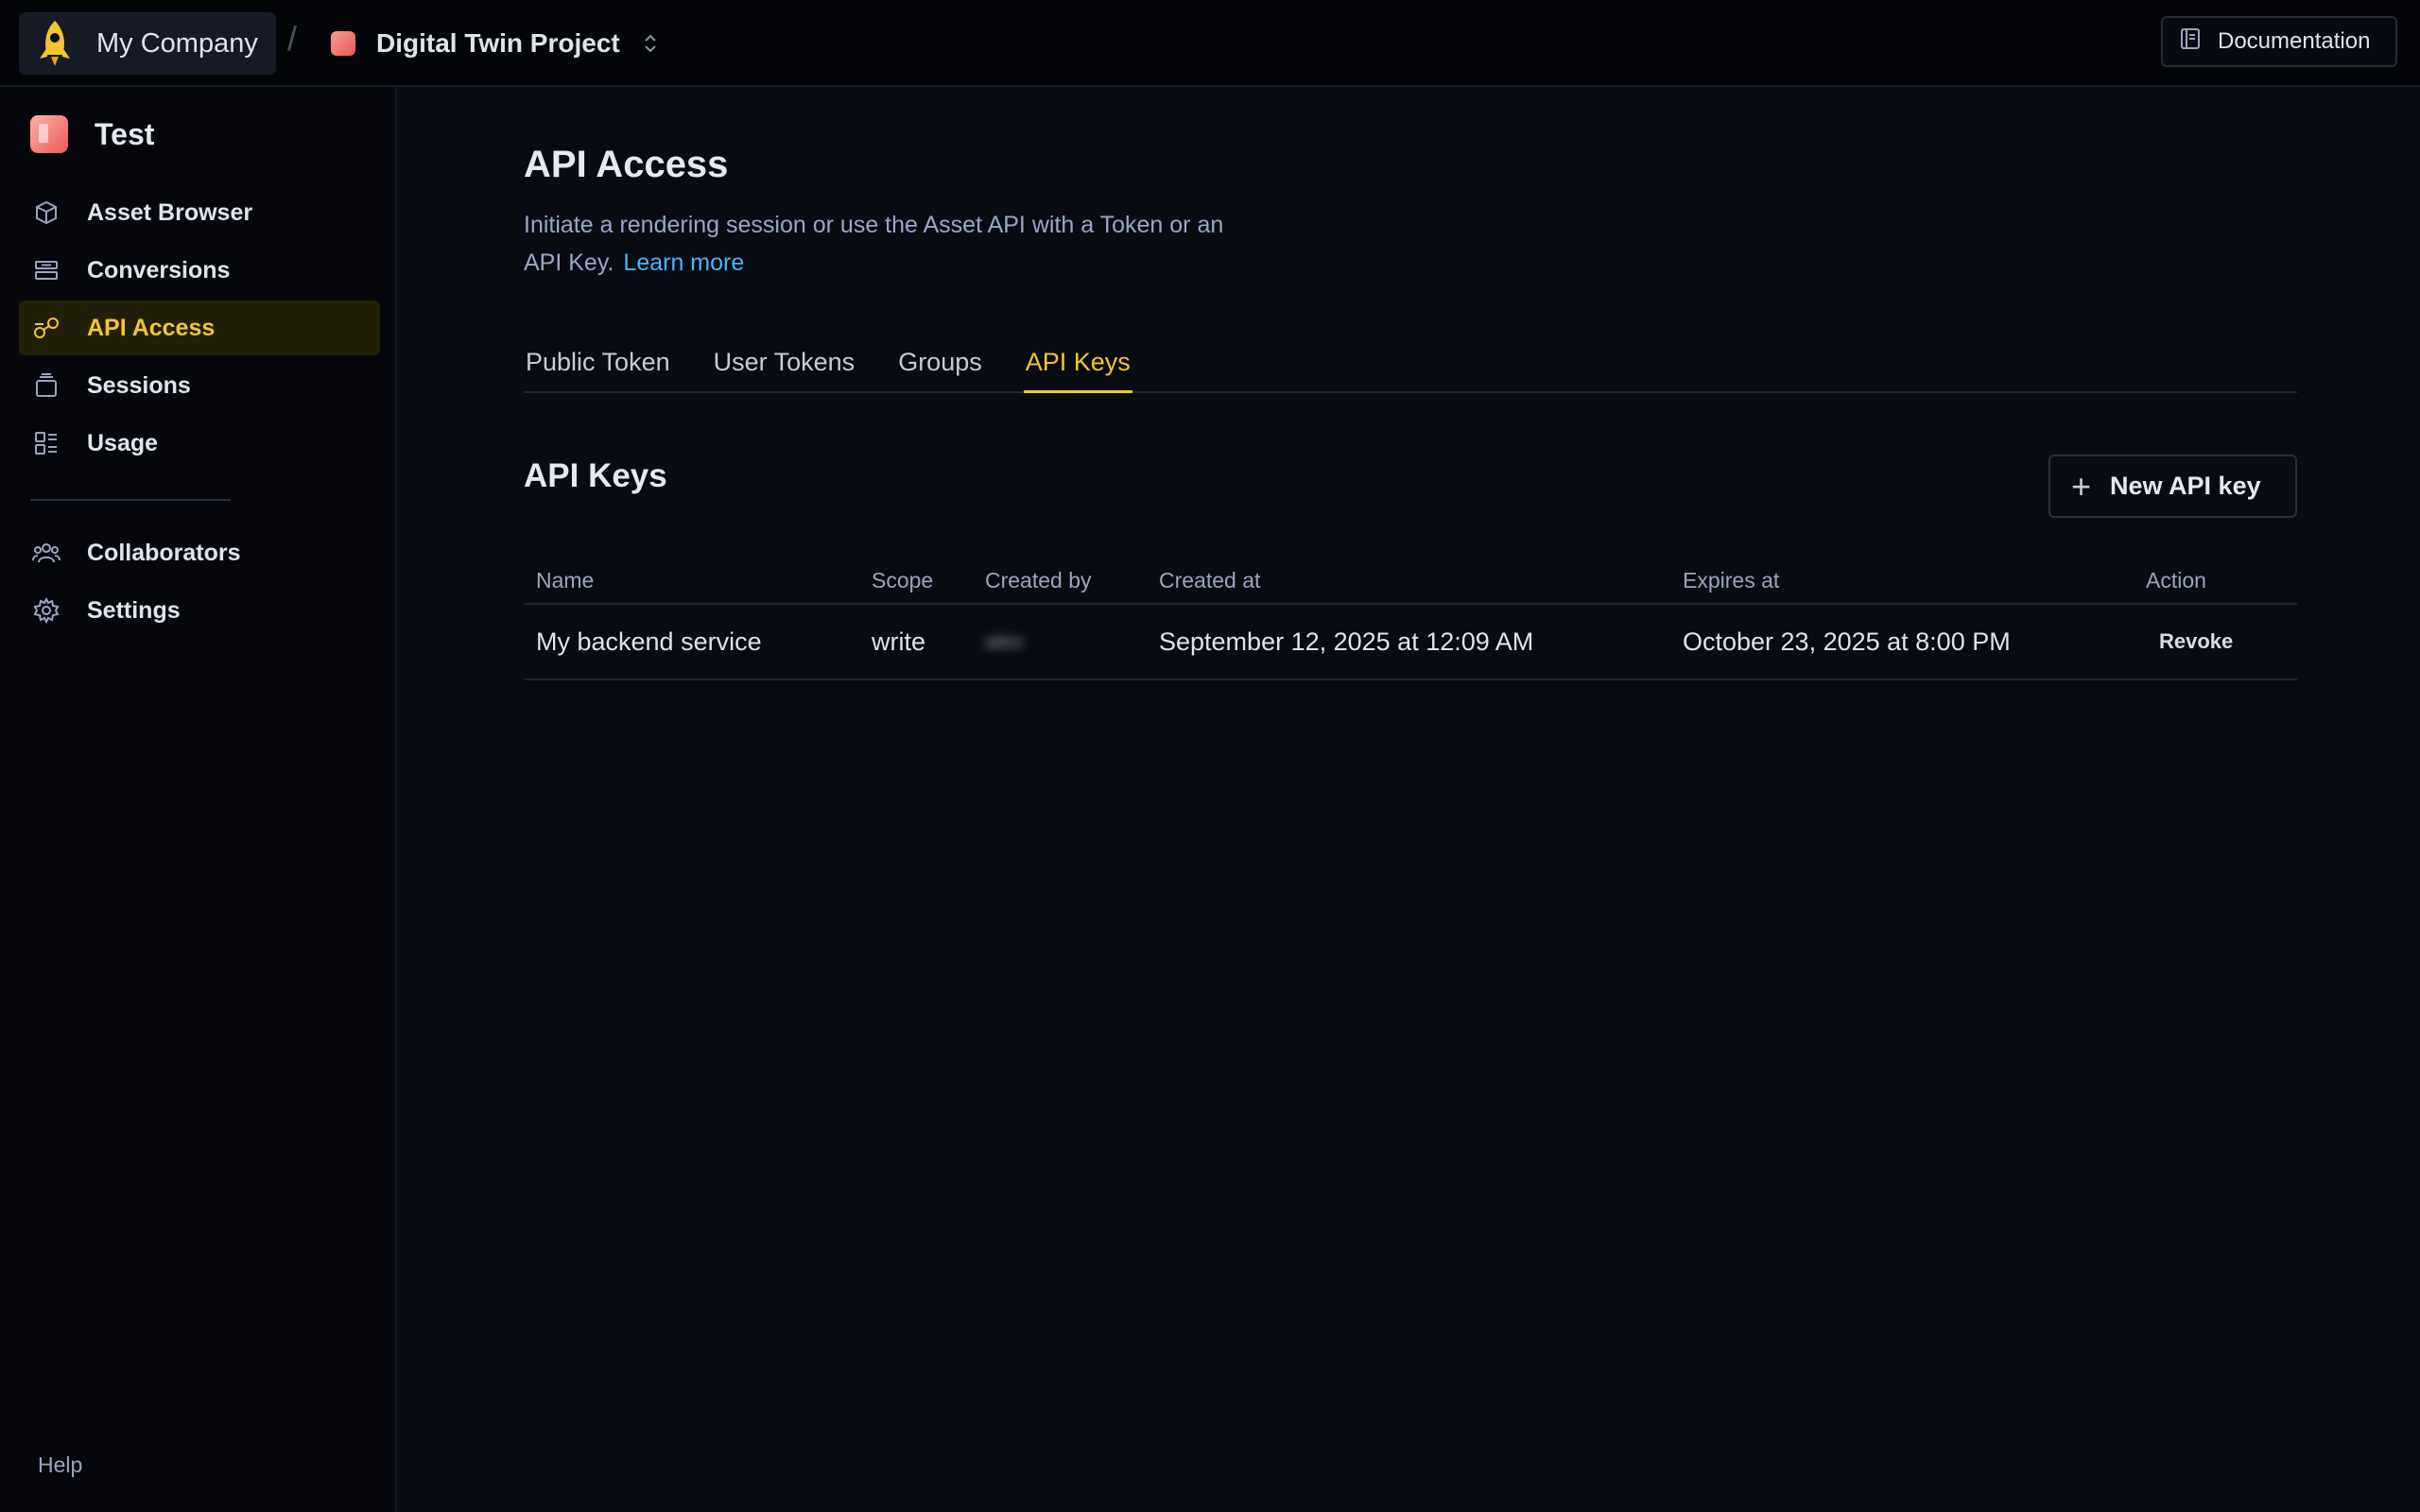  What do you see at coordinates (1039, 580) in the screenshot?
I see `column-header-created-by: Created by` at bounding box center [1039, 580].